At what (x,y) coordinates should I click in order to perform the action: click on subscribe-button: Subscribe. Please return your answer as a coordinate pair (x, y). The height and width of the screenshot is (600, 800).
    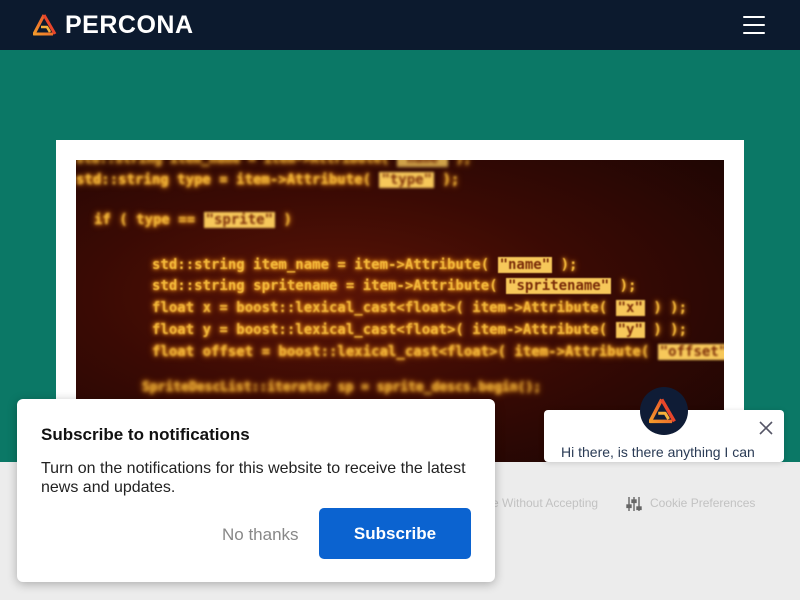
    Looking at the image, I should click on (395, 533).